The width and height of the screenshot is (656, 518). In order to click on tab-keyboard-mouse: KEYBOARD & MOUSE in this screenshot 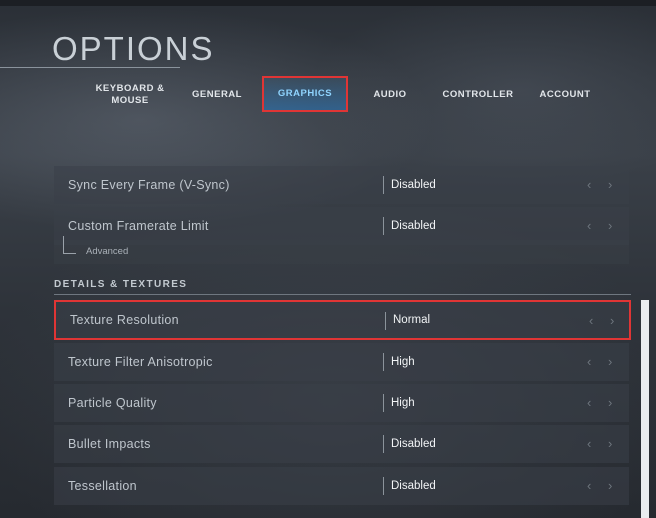, I will do `click(130, 95)`.